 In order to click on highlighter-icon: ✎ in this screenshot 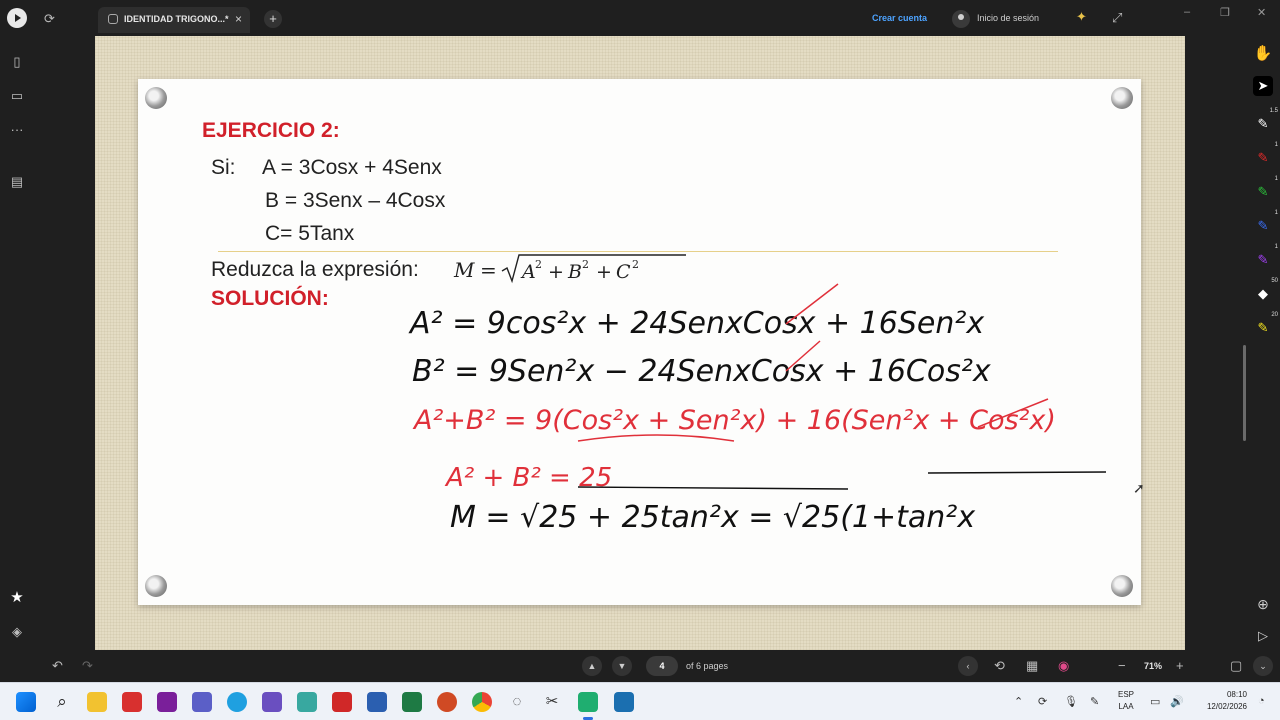, I will do `click(1263, 328)`.